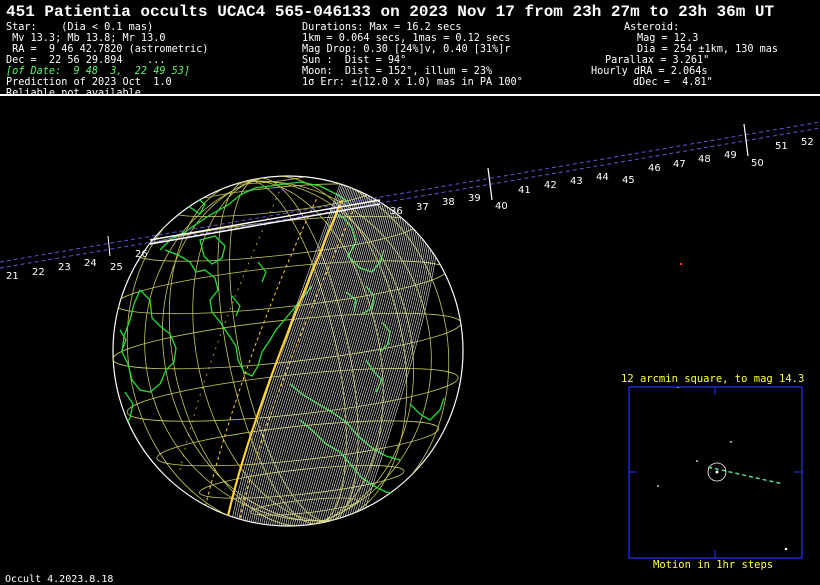 Image resolution: width=820 pixels, height=585 pixels. I want to click on path-tick-label: 38, so click(448, 202).